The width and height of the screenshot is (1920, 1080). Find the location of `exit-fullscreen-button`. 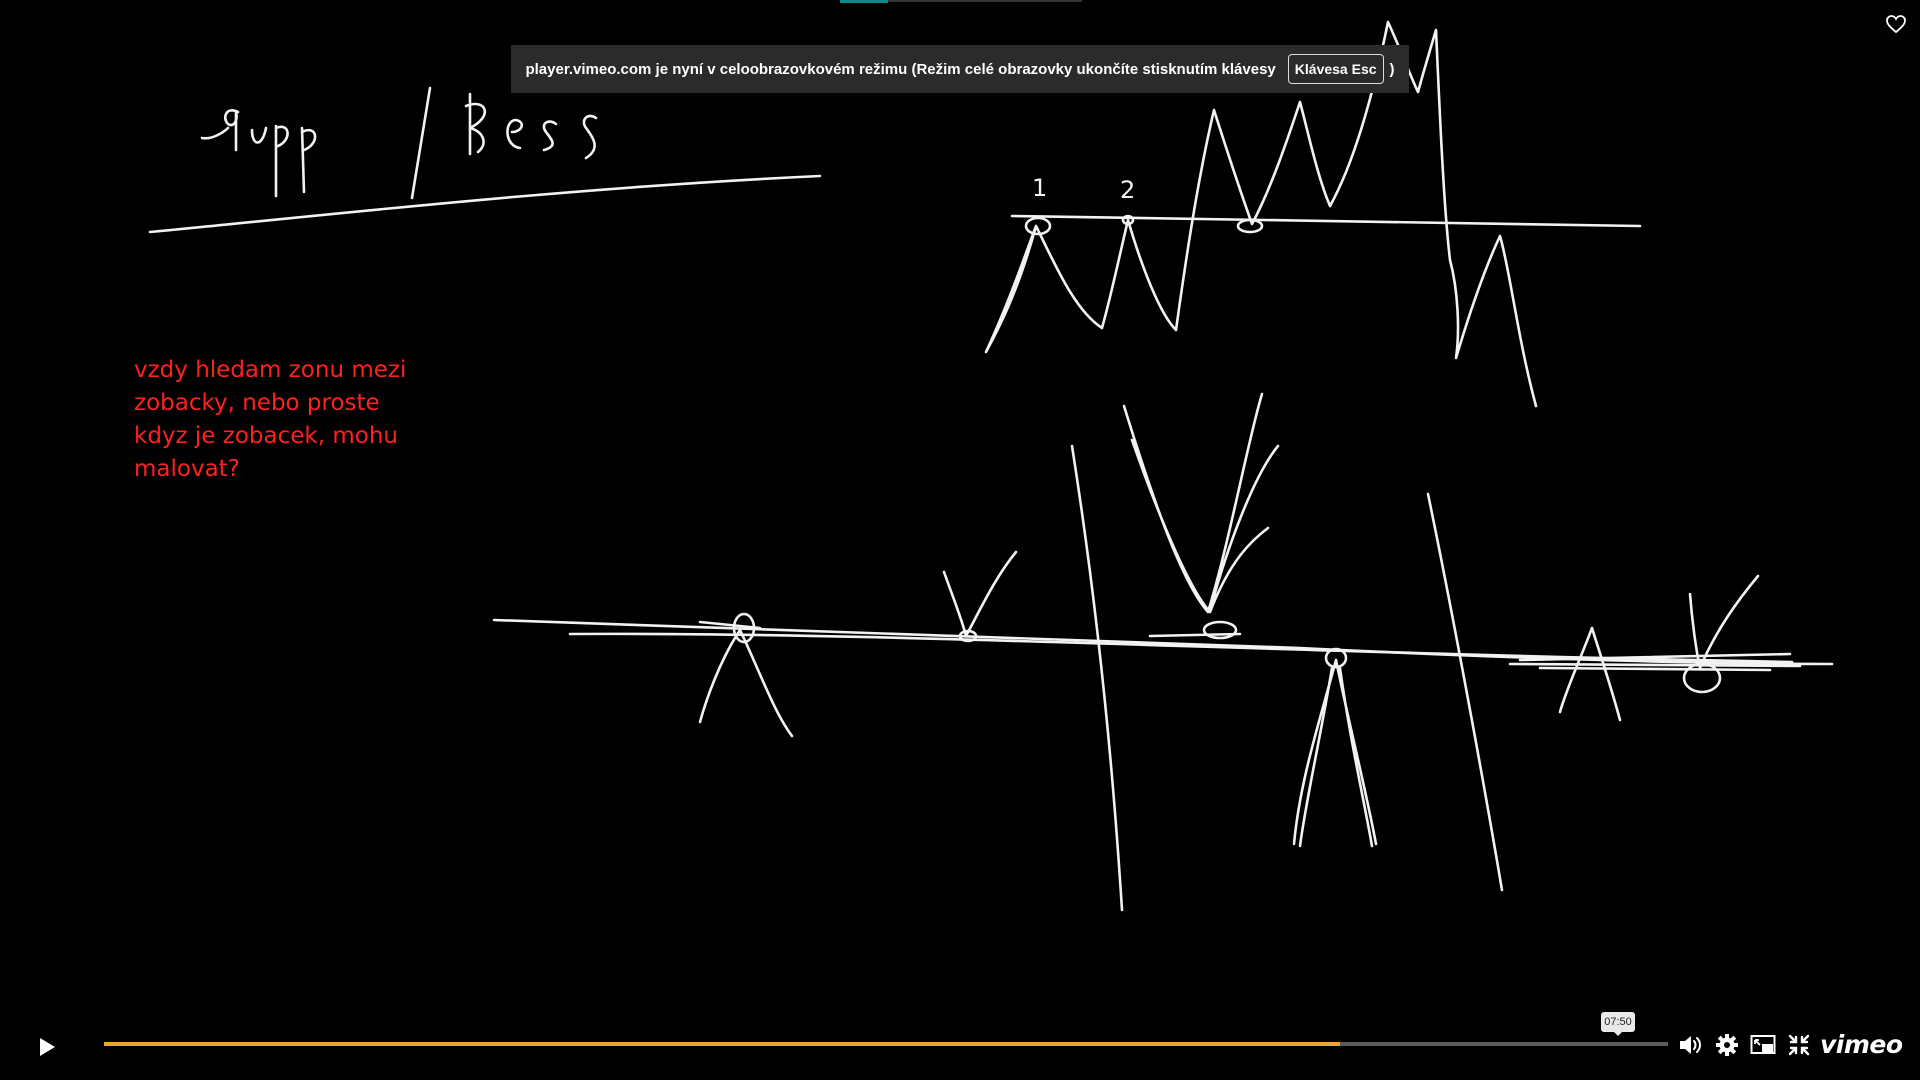

exit-fullscreen-button is located at coordinates (1799, 1045).